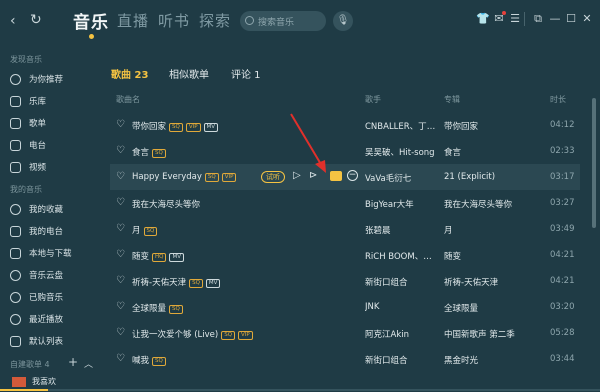 This screenshot has height=392, width=600. What do you see at coordinates (133, 20) in the screenshot?
I see `tab-live: 直播` at bounding box center [133, 20].